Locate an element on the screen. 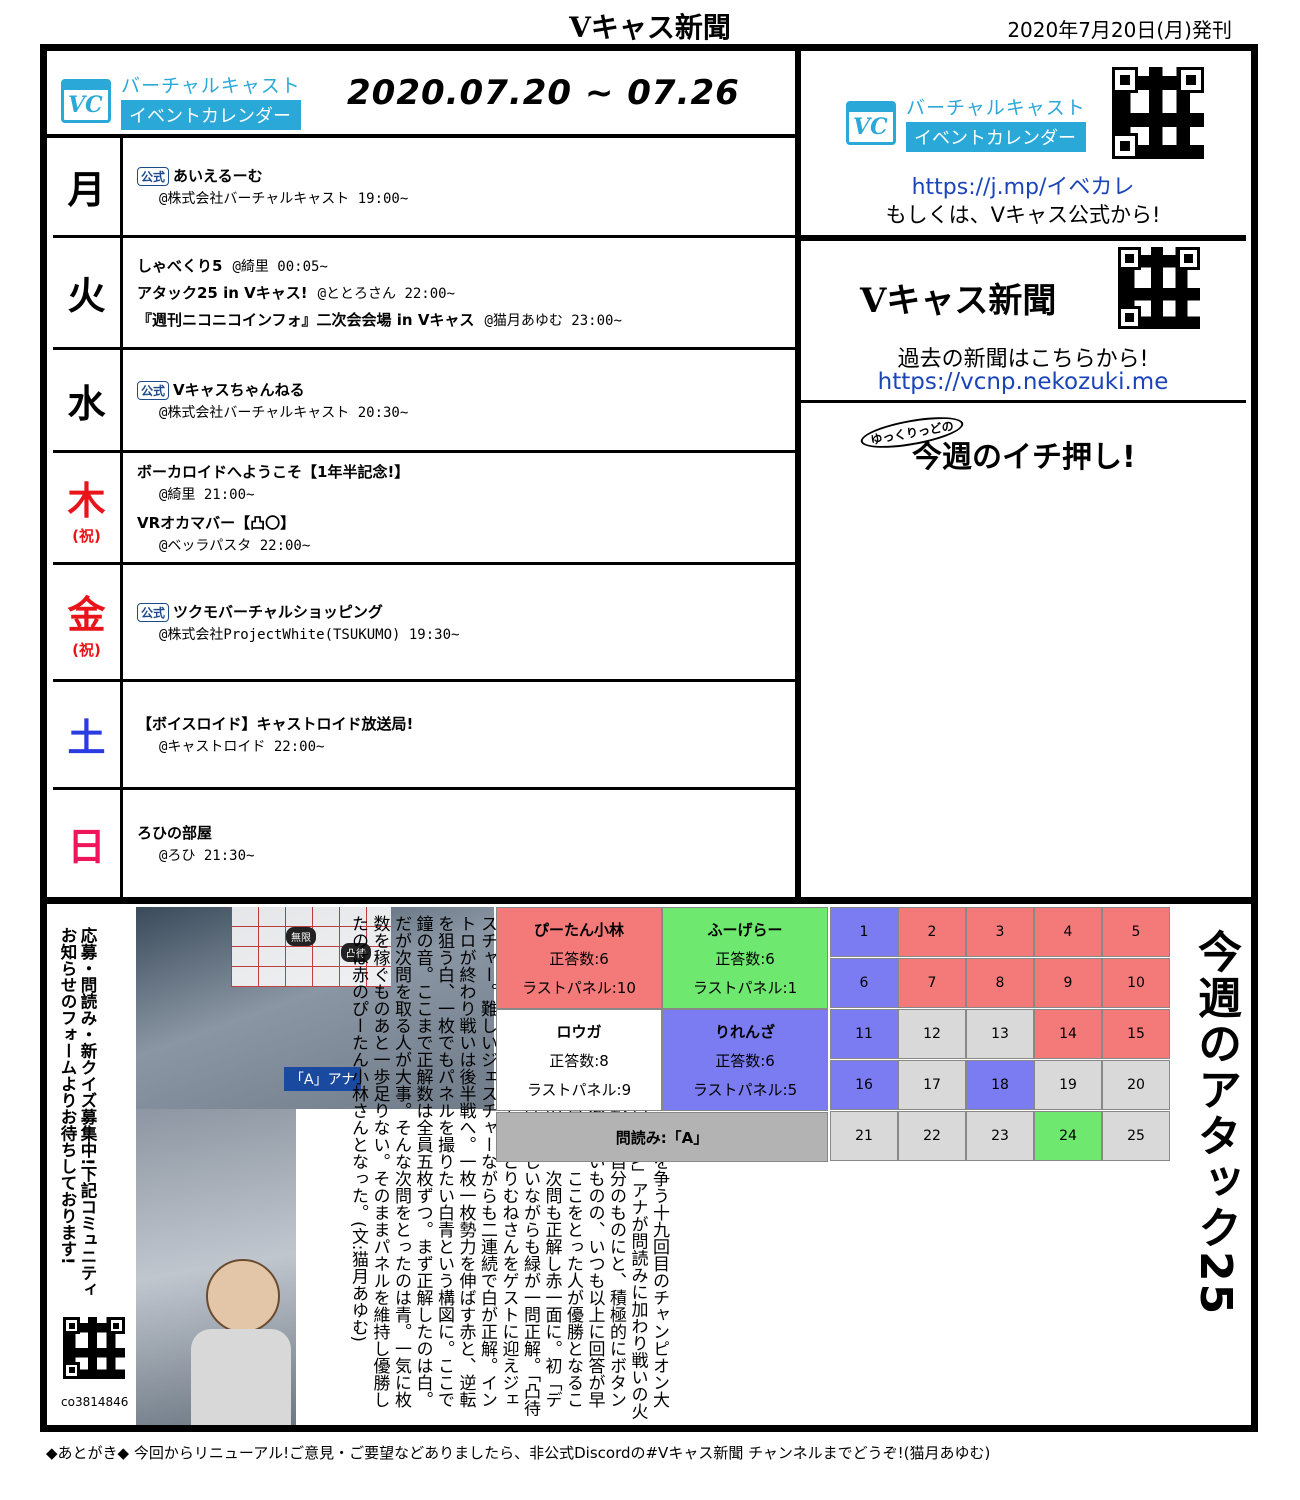 This screenshot has height=1500, width=1300. day-row: 水 公式 Vキャスちゃんねる @株式会社バーチャルキャスト 20:30~ is located at coordinates (424, 401).